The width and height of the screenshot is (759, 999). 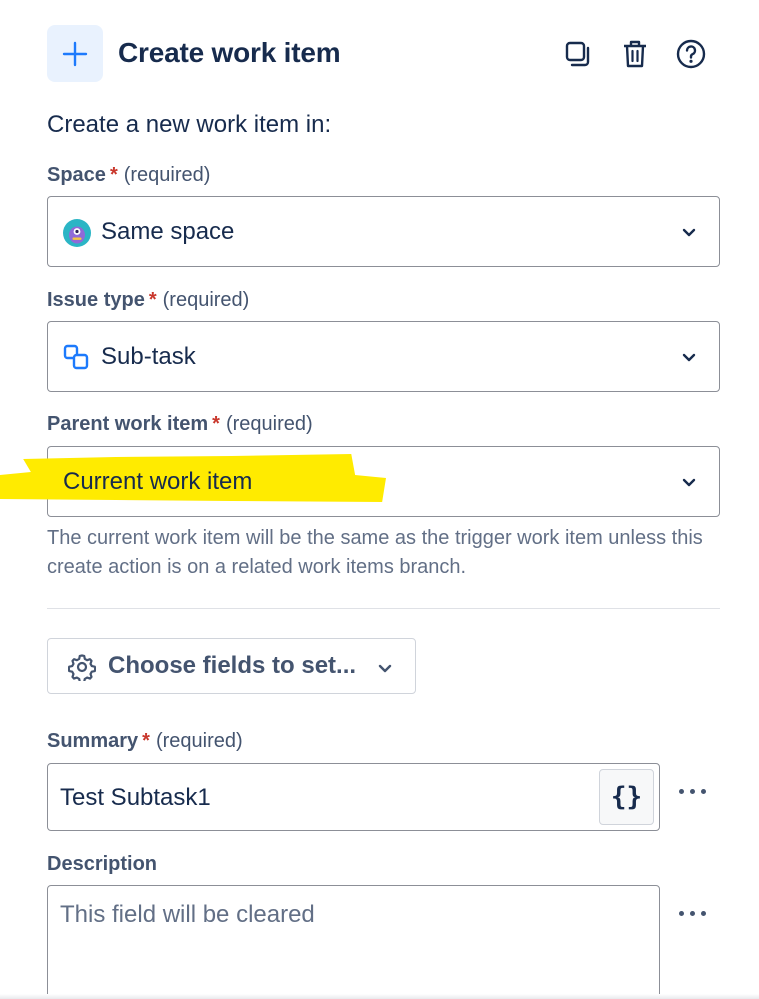 I want to click on divider, so click(x=383, y=608).